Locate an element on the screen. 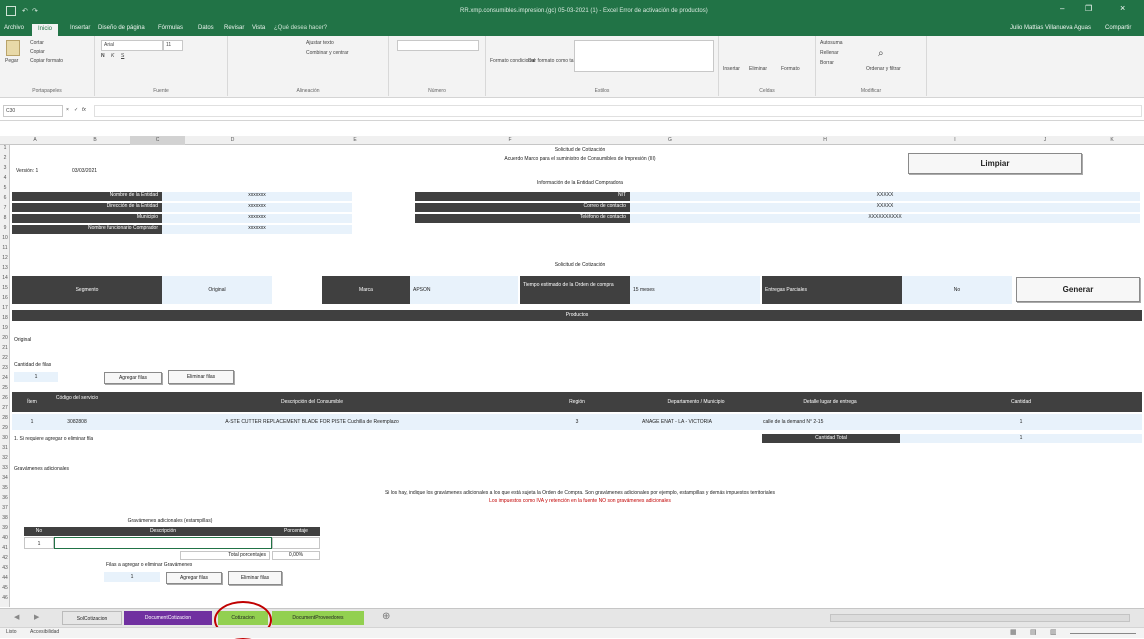 Image resolution: width=1144 pixels, height=639 pixels. share-button: Compartir is located at coordinates (1118, 28).